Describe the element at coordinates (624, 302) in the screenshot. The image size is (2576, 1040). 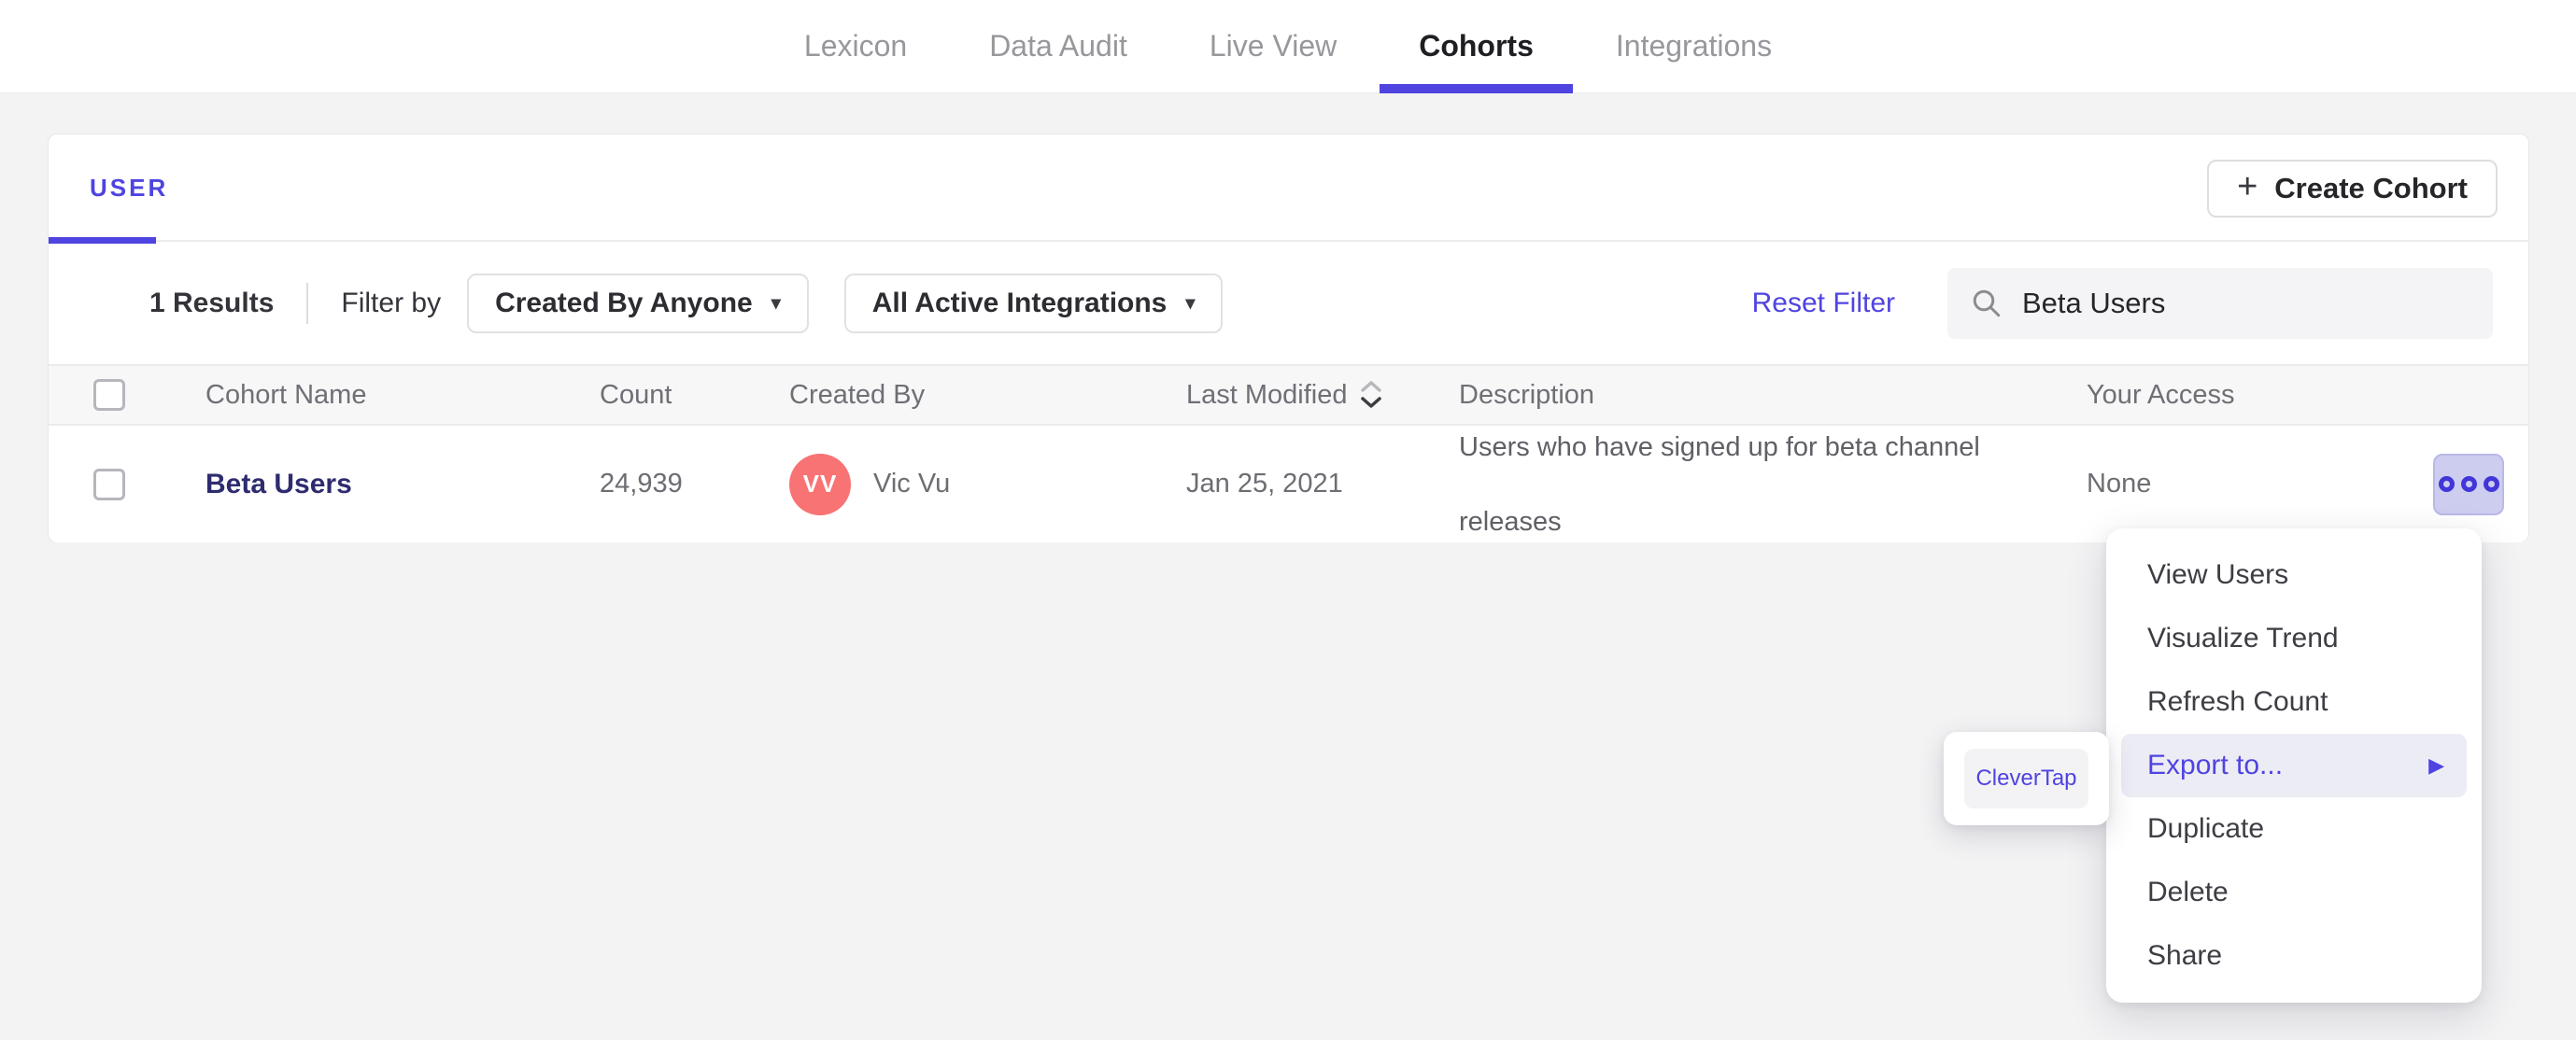
I see `created-by-dropdown-label: Created By Anyone` at that location.